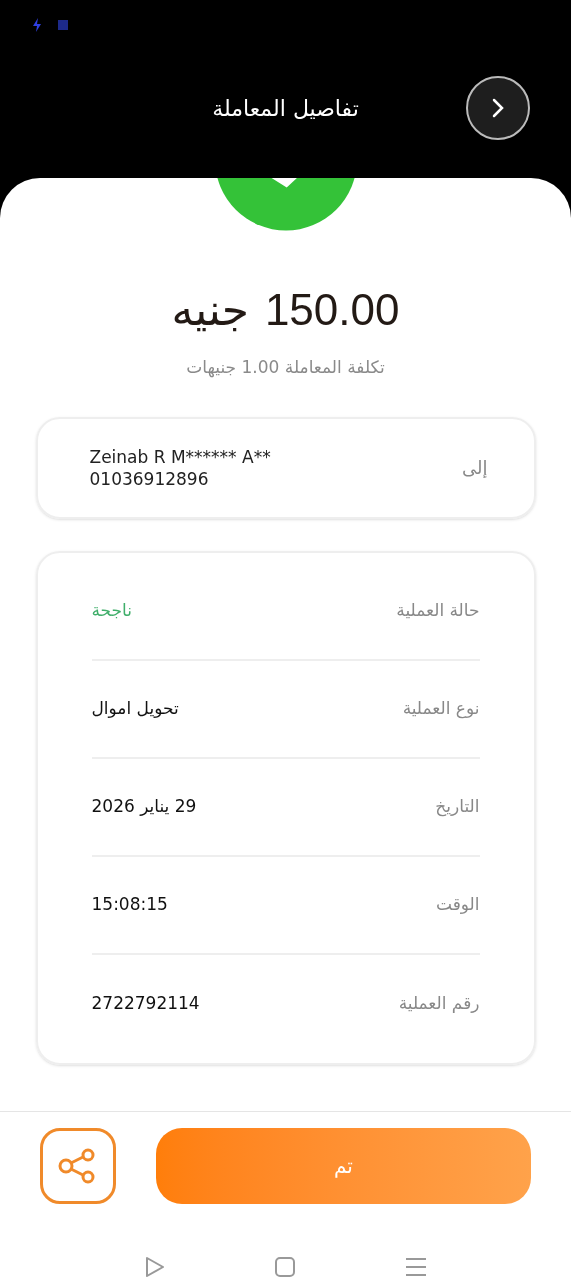  Describe the element at coordinates (37, 25) in the screenshot. I see `flash-icon` at that location.